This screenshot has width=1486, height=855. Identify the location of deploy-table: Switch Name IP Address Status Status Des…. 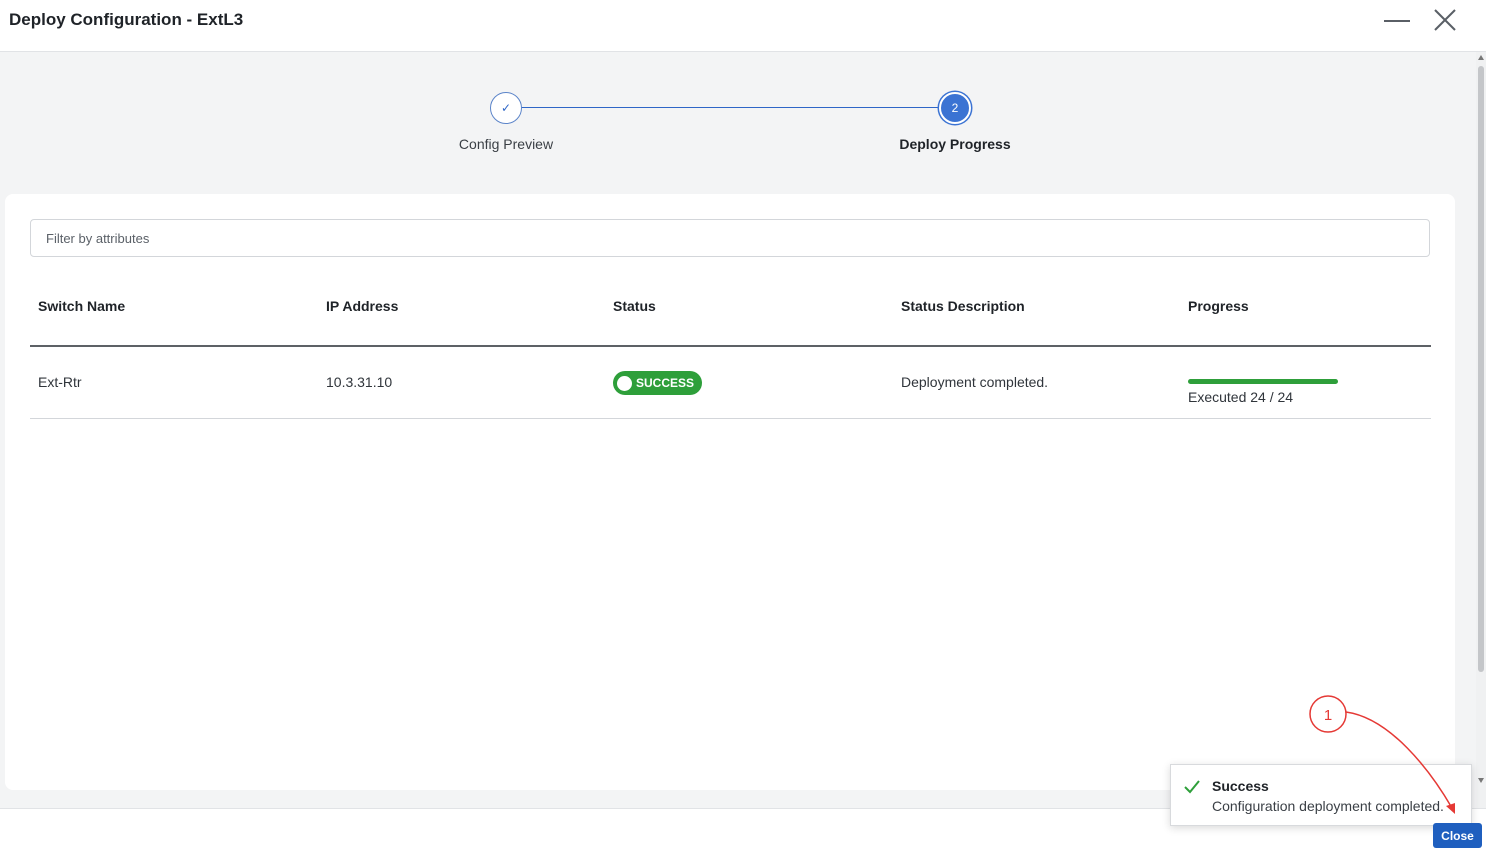
(730, 351).